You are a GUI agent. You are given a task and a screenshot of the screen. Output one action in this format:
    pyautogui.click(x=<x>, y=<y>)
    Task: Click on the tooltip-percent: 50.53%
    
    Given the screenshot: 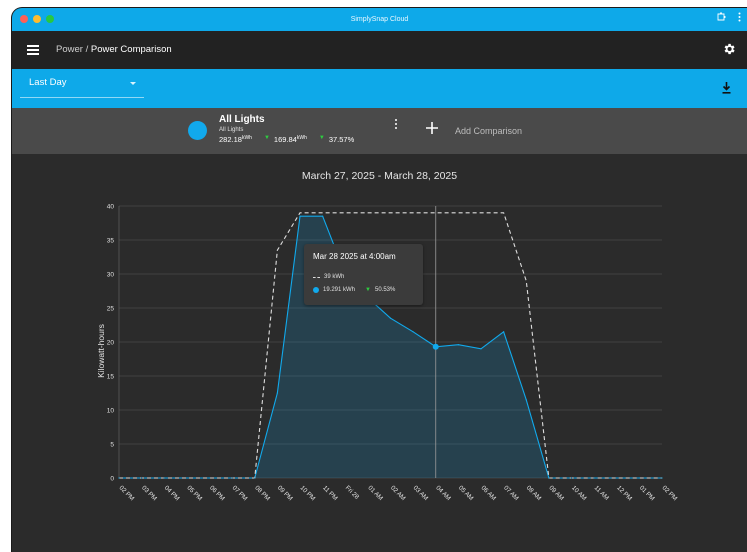 What is the action you would take?
    pyautogui.click(x=385, y=290)
    